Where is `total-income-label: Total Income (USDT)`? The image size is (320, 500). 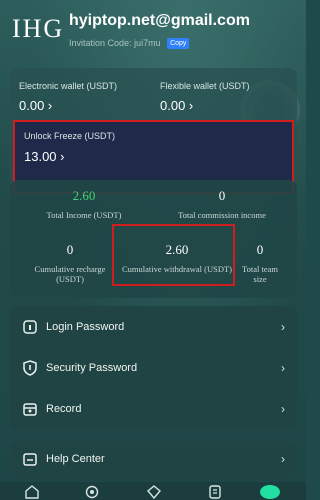 total-income-label: Total Income (USDT) is located at coordinates (84, 215).